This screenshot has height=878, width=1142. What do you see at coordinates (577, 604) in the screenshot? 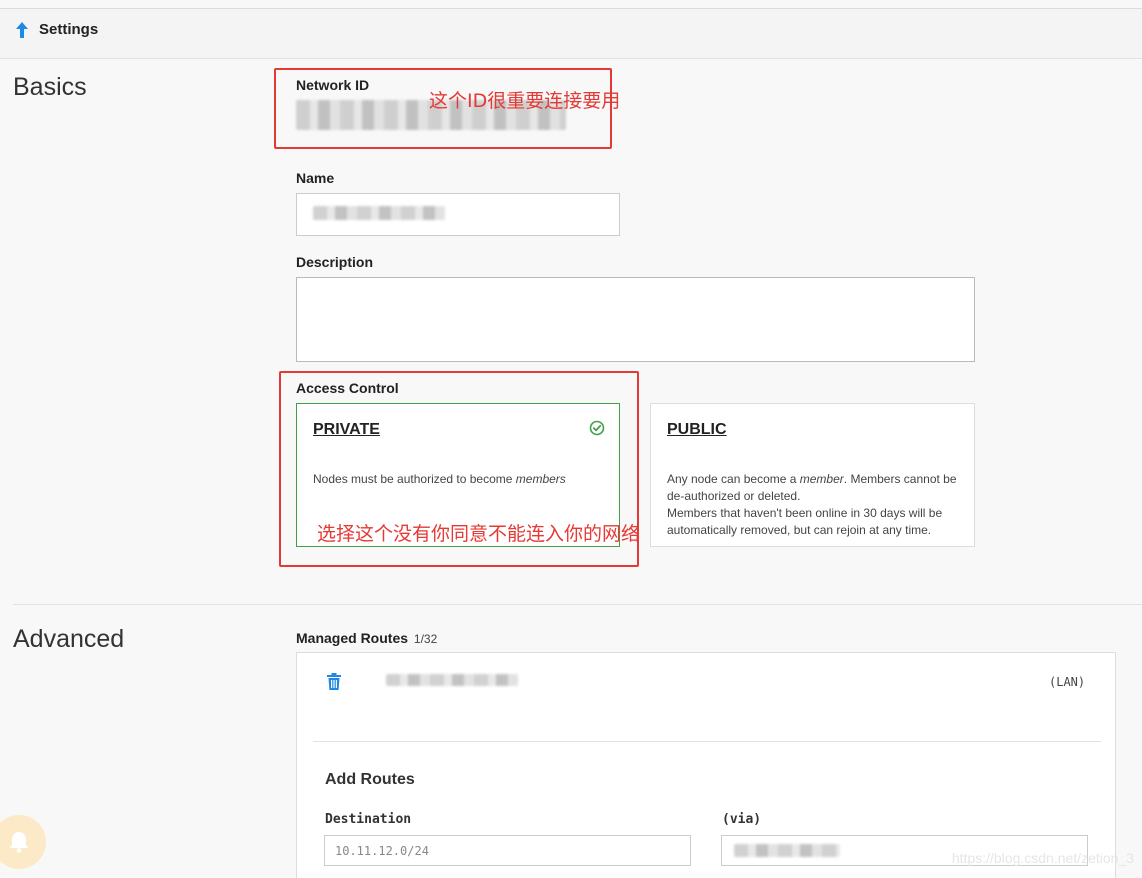
I see `section-divider` at bounding box center [577, 604].